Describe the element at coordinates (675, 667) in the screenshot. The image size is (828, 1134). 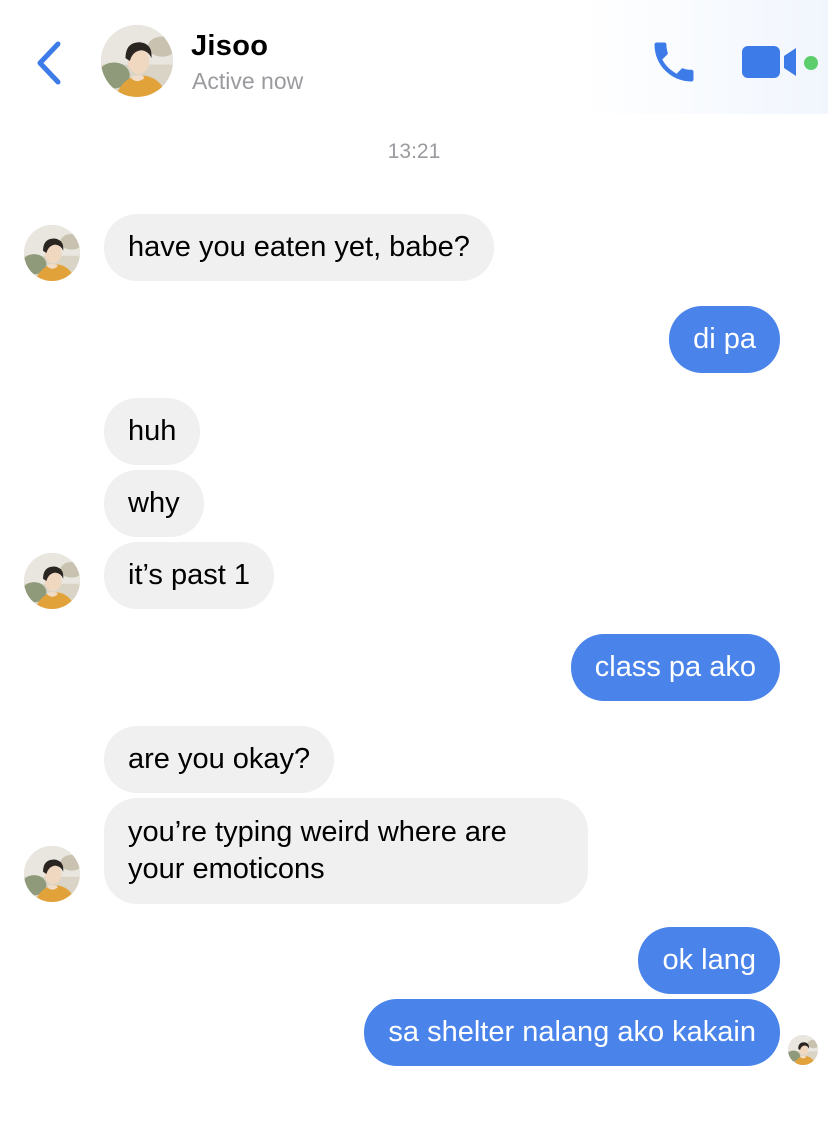
I see `outgoing-message-bubble: class pa ako` at that location.